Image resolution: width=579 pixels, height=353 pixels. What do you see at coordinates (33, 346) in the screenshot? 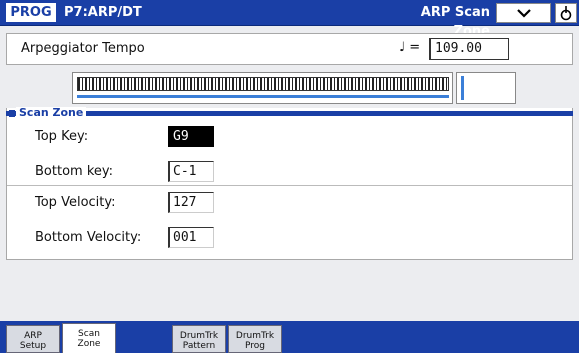
I see `tab-label-line2: Setup` at bounding box center [33, 346].